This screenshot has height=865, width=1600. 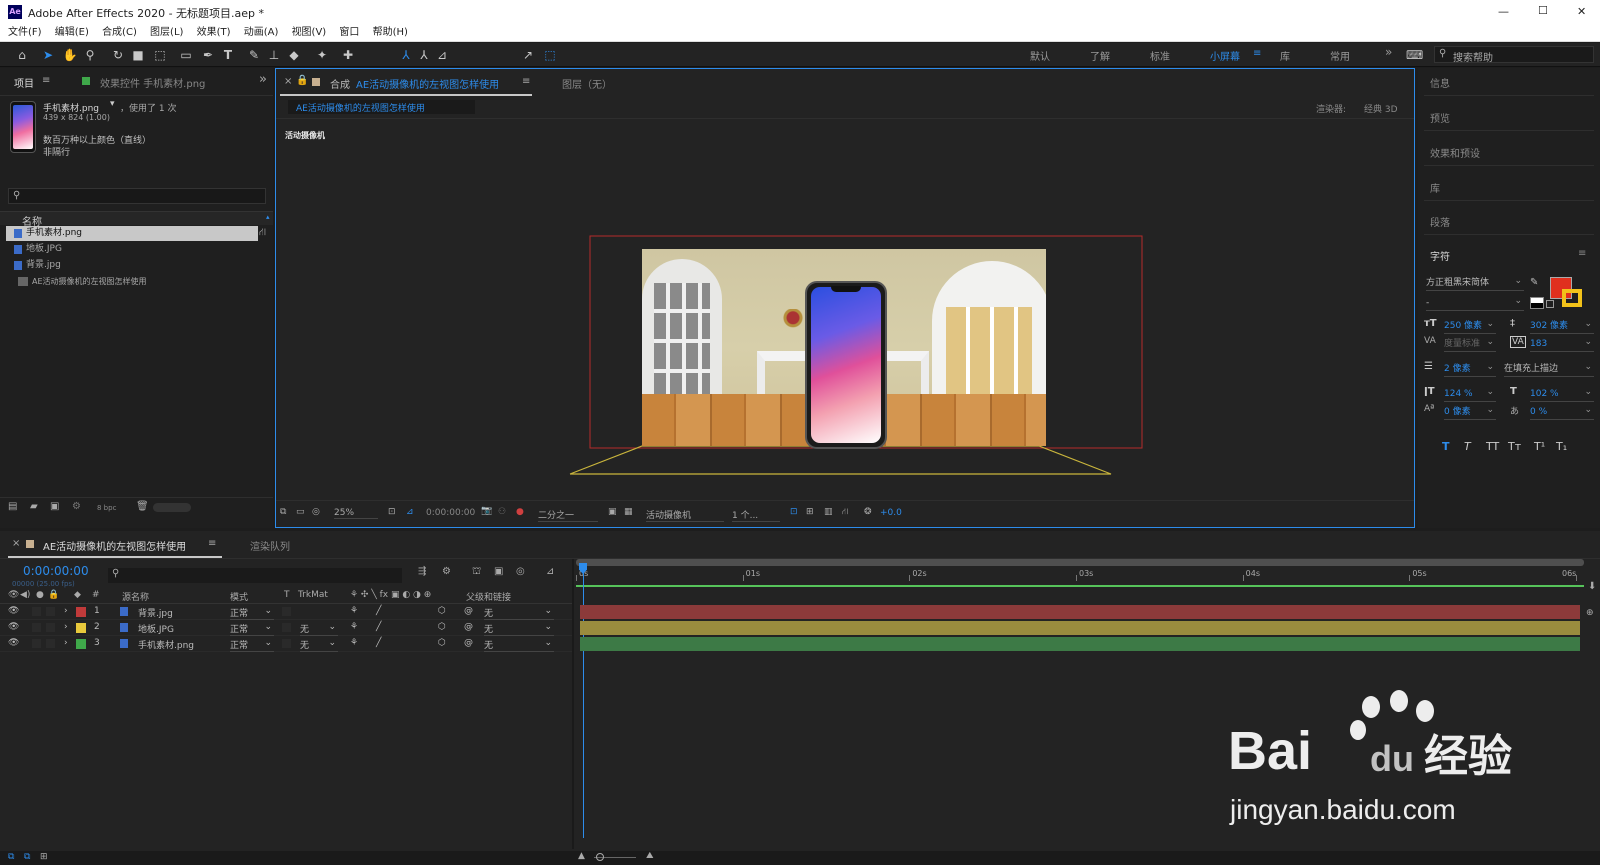 What do you see at coordinates (172, 507) in the screenshot?
I see `thumbnail-slider` at bounding box center [172, 507].